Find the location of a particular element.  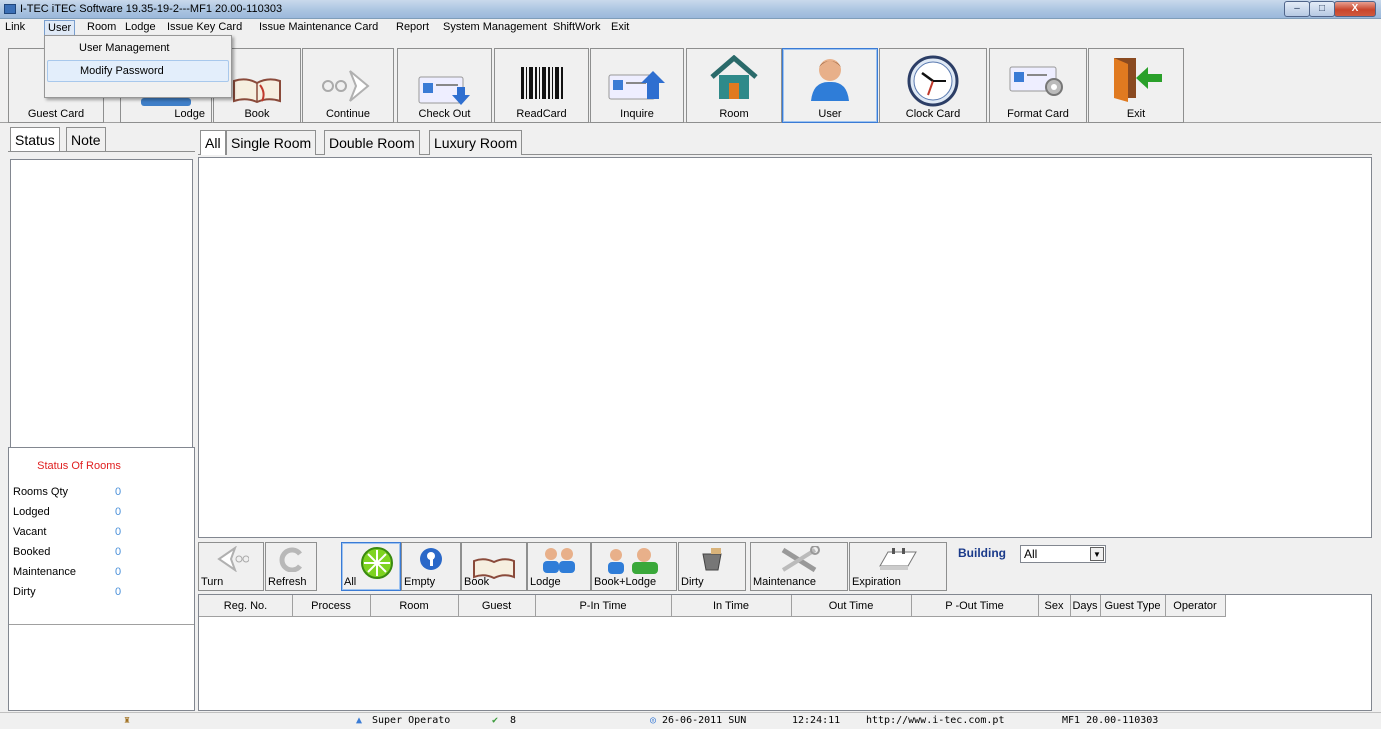

inquire-button: Inquire is located at coordinates (637, 85).